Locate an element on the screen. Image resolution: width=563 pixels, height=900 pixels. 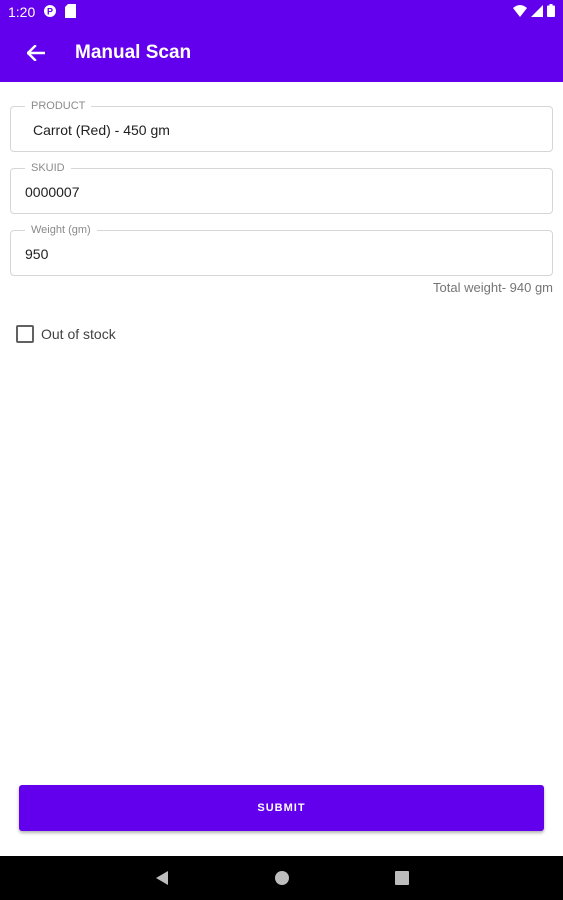
nav-recents-button is located at coordinates (402, 878).